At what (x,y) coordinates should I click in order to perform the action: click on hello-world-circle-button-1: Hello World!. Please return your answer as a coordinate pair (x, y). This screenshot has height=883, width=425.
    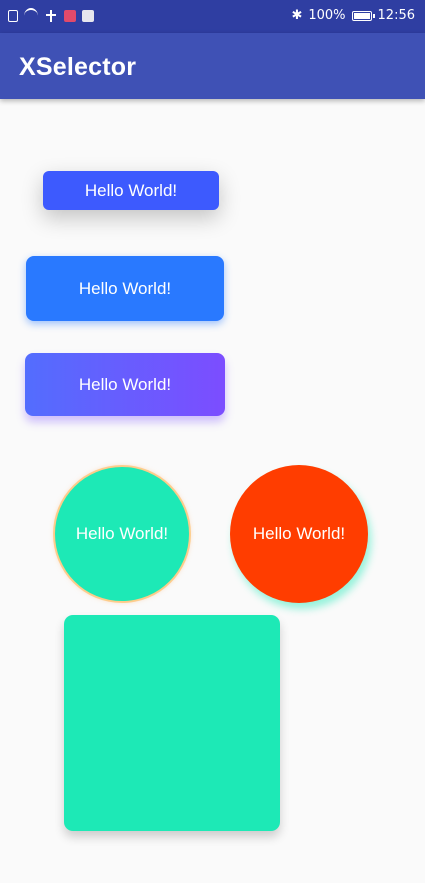
    Looking at the image, I should click on (122, 534).